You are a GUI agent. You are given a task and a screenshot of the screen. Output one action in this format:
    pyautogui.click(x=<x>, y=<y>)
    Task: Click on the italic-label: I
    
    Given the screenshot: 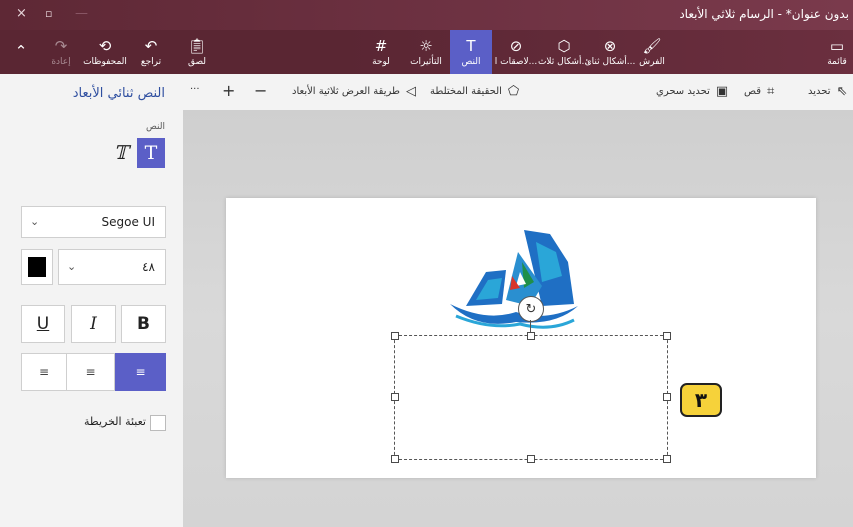 What is the action you would take?
    pyautogui.click(x=93, y=324)
    